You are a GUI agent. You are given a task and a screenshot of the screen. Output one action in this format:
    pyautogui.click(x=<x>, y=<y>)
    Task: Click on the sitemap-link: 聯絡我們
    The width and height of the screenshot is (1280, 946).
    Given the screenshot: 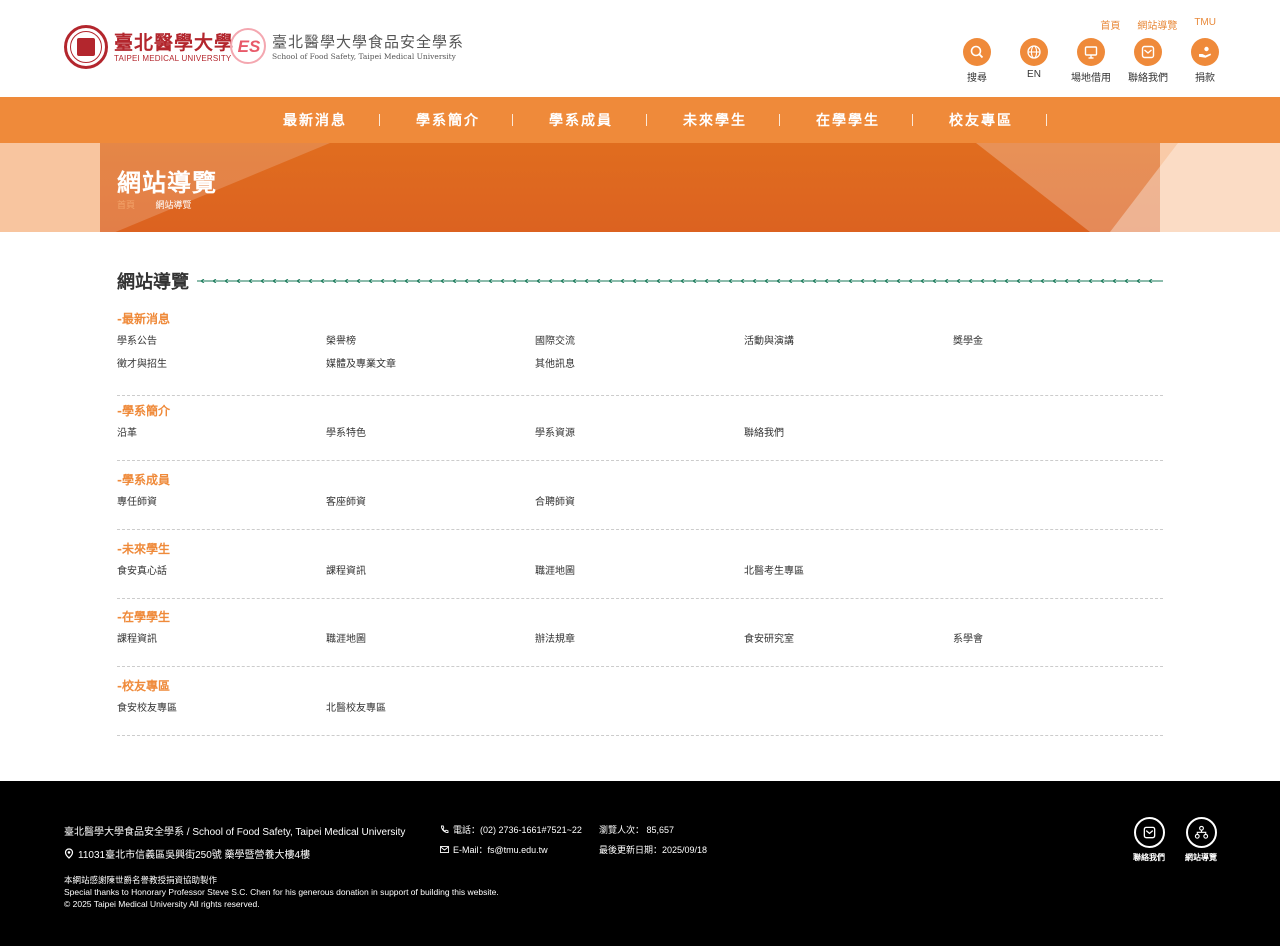 What is the action you would take?
    pyautogui.click(x=848, y=438)
    